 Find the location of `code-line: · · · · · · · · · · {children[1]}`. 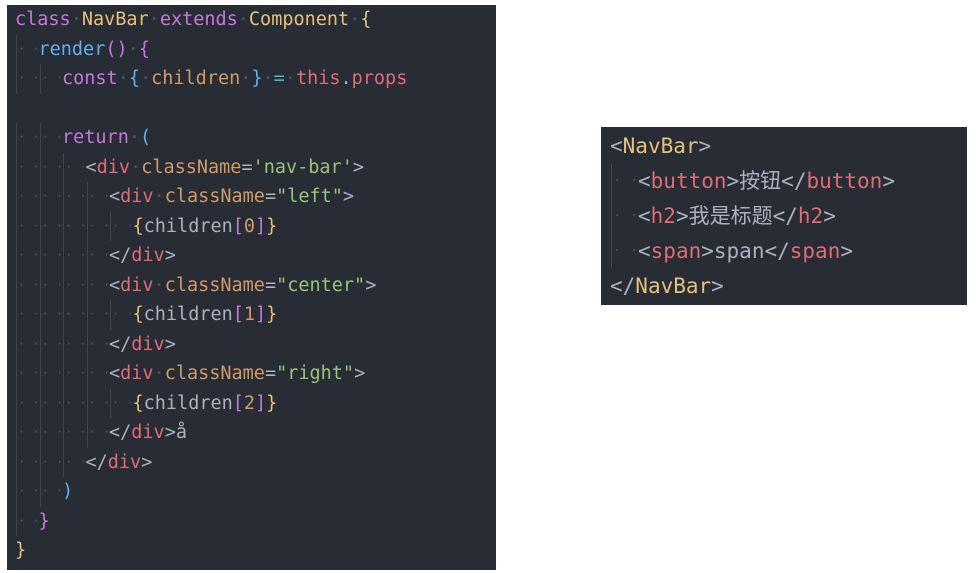

code-line: · · · · · · · · · · {children[1]} is located at coordinates (251, 315).